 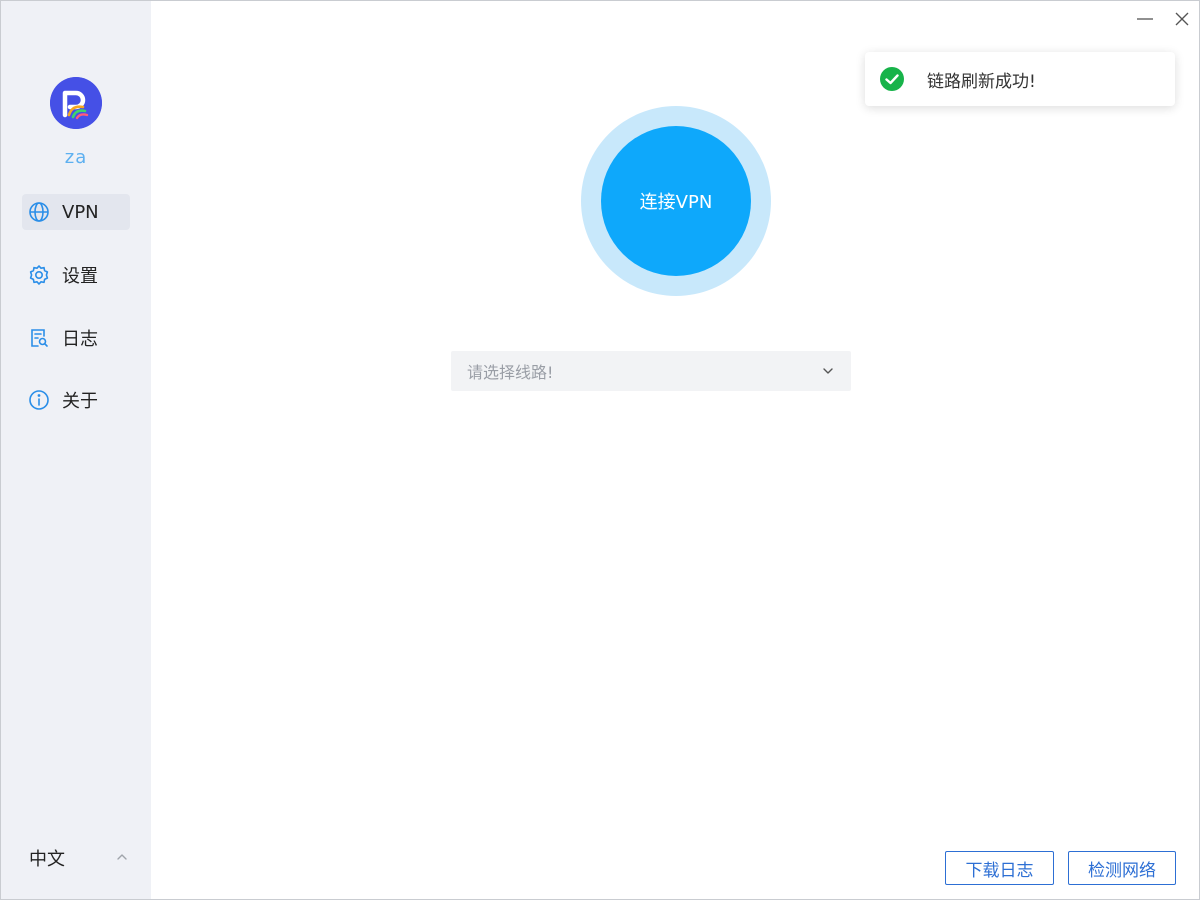 What do you see at coordinates (80, 401) in the screenshot?
I see `sidebar-item-label: 关于` at bounding box center [80, 401].